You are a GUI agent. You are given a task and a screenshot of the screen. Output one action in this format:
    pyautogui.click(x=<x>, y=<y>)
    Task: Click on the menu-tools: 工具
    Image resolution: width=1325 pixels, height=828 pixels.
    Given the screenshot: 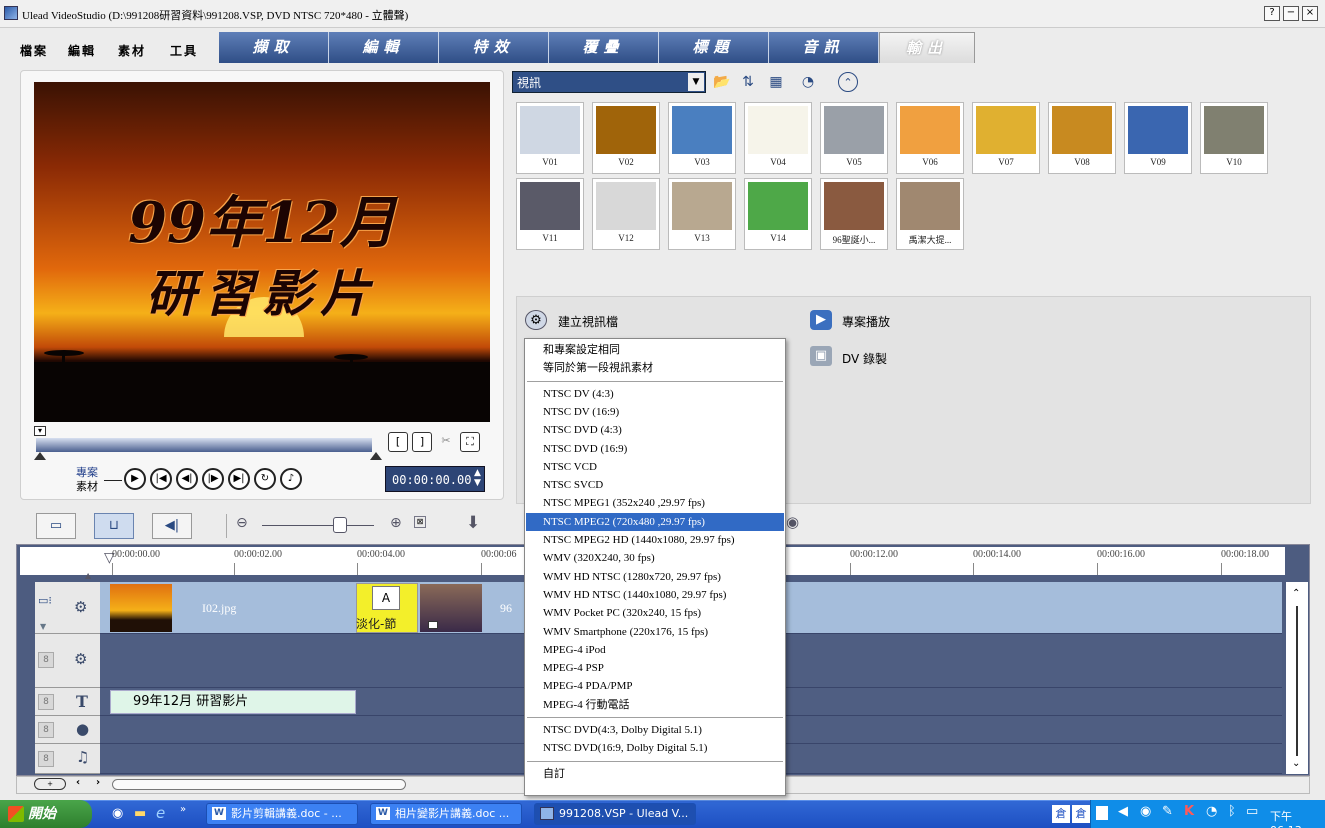 What is the action you would take?
    pyautogui.click(x=184, y=50)
    